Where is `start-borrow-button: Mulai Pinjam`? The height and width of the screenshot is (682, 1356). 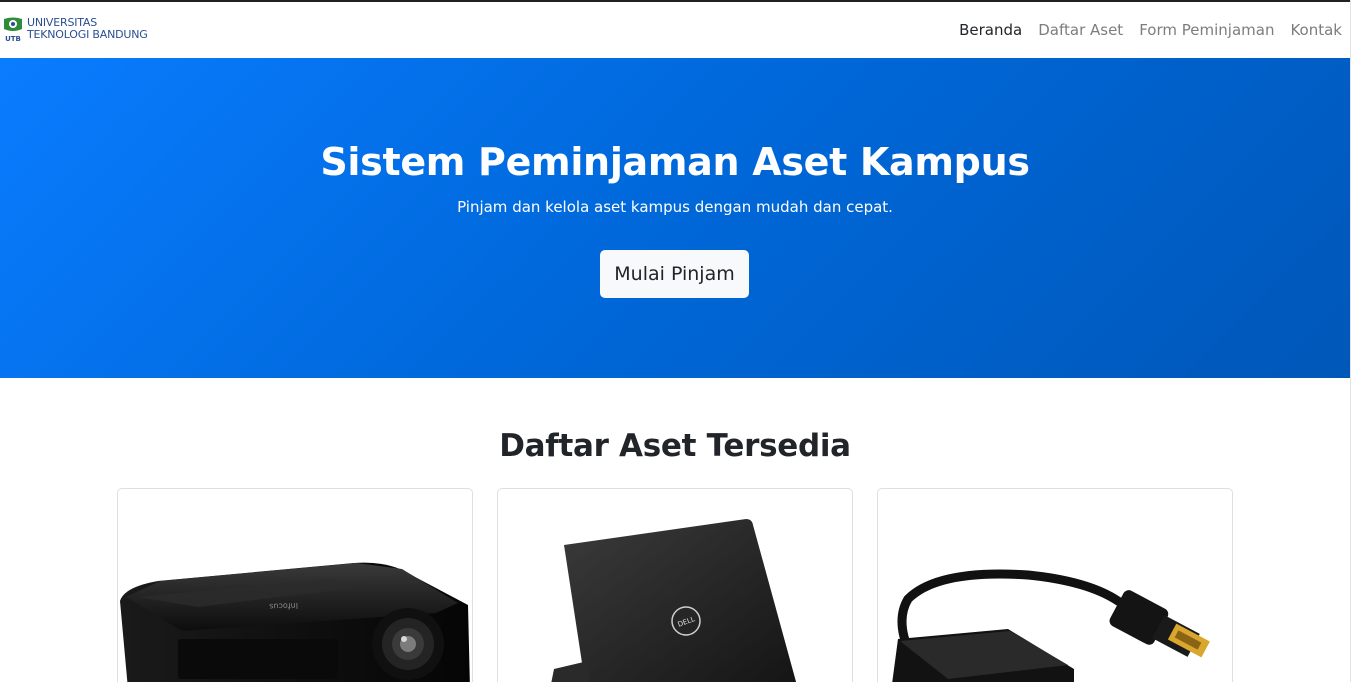
start-borrow-button: Mulai Pinjam is located at coordinates (674, 274).